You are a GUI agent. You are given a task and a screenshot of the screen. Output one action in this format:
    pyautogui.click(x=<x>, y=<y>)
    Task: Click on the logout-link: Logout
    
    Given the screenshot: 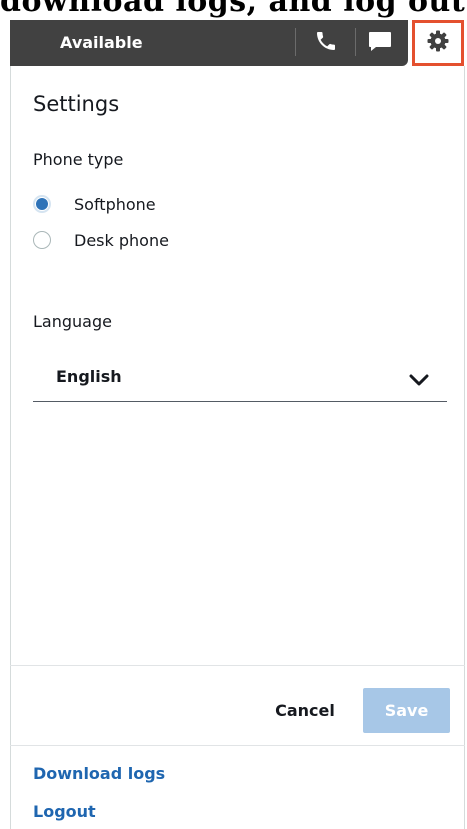 What is the action you would take?
    pyautogui.click(x=64, y=811)
    